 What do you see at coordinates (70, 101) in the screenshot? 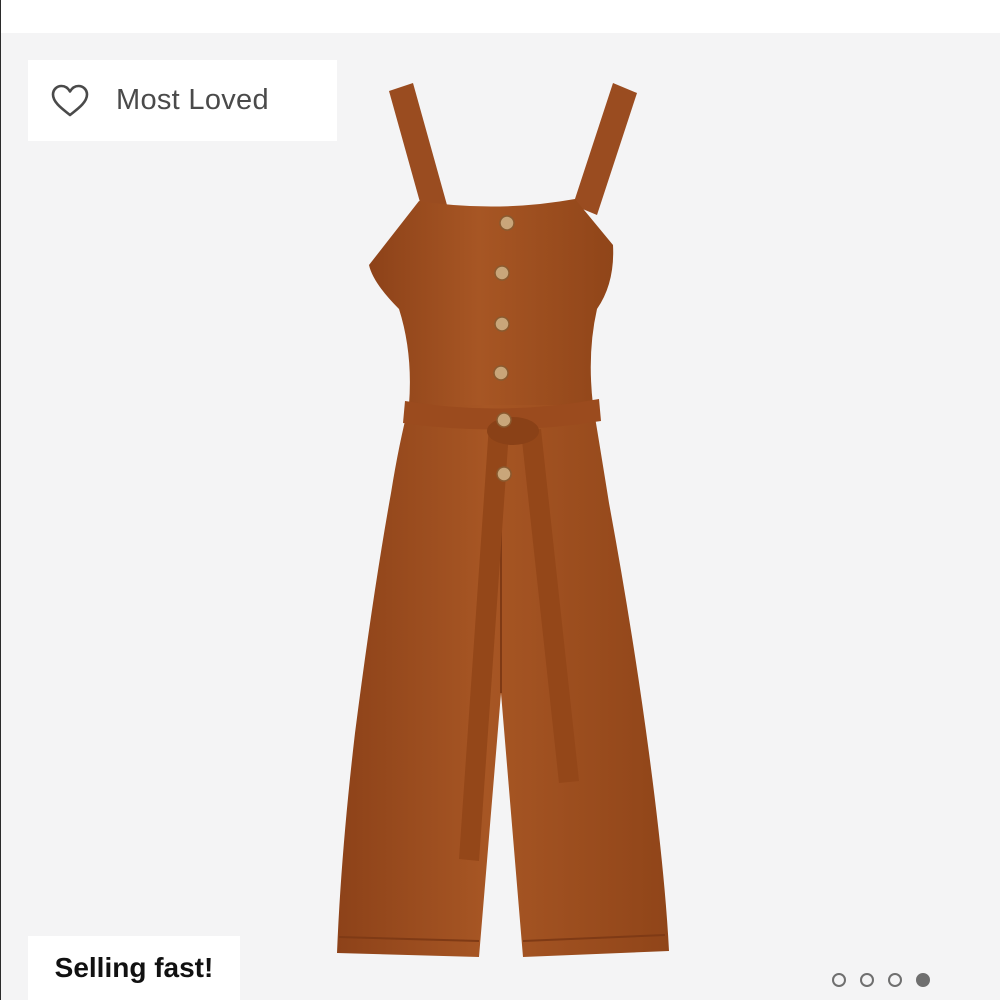
I see `heart-outline-icon` at bounding box center [70, 101].